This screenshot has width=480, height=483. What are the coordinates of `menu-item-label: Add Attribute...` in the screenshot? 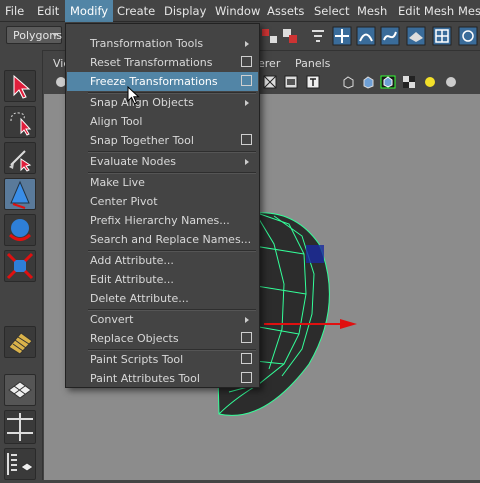 It's located at (132, 260).